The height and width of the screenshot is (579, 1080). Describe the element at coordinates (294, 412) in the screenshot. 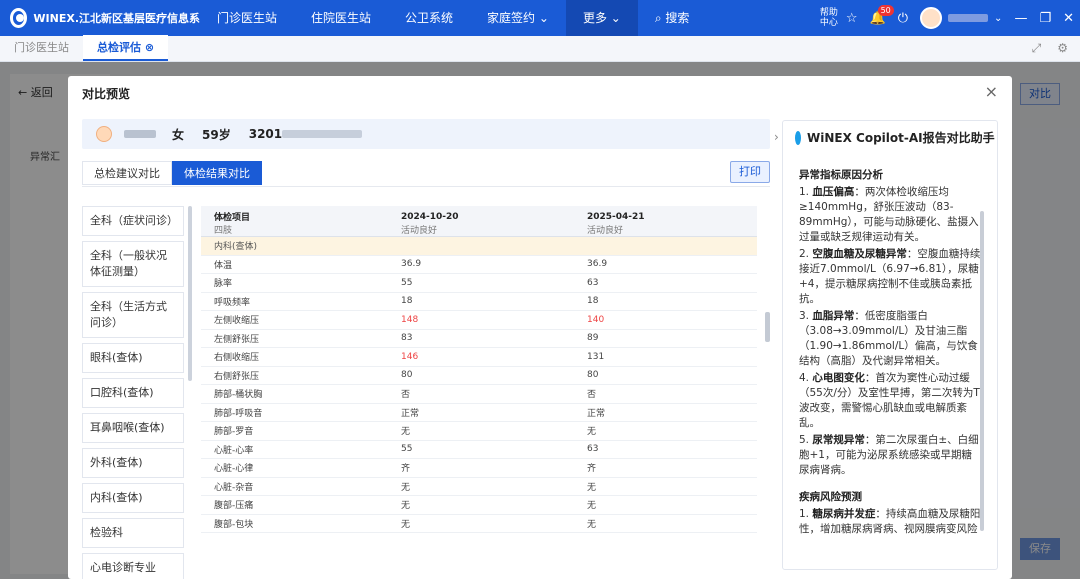

I see `cell-item: 肺部-呼吸音` at that location.